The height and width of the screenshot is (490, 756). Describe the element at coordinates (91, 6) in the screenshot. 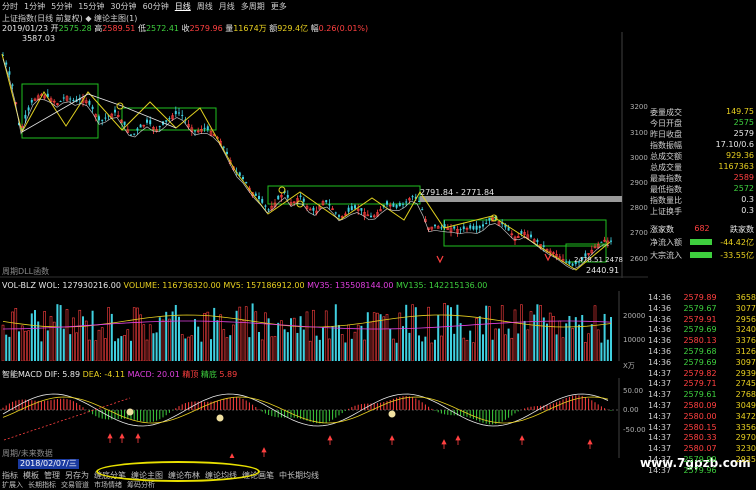

I see `period-tab-3: 15分钟` at that location.